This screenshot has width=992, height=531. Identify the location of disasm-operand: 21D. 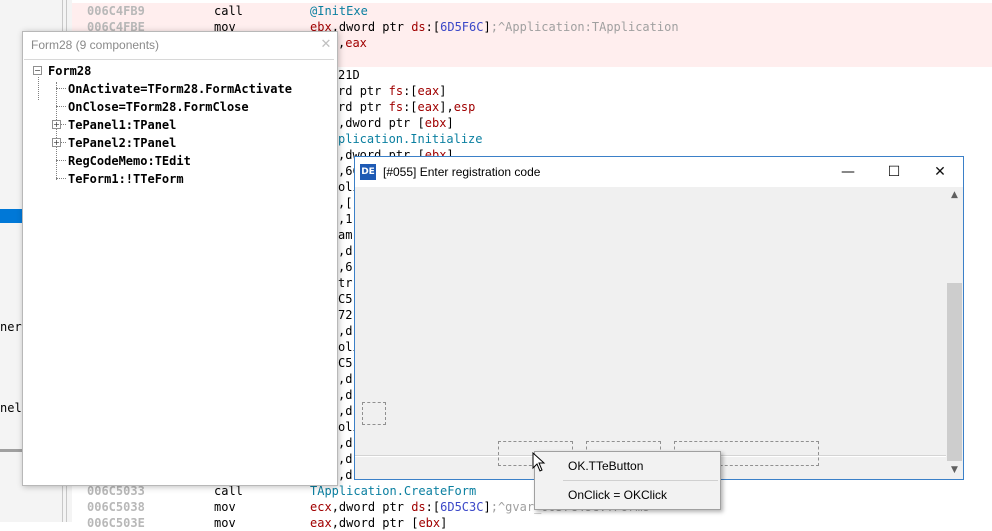
(349, 75).